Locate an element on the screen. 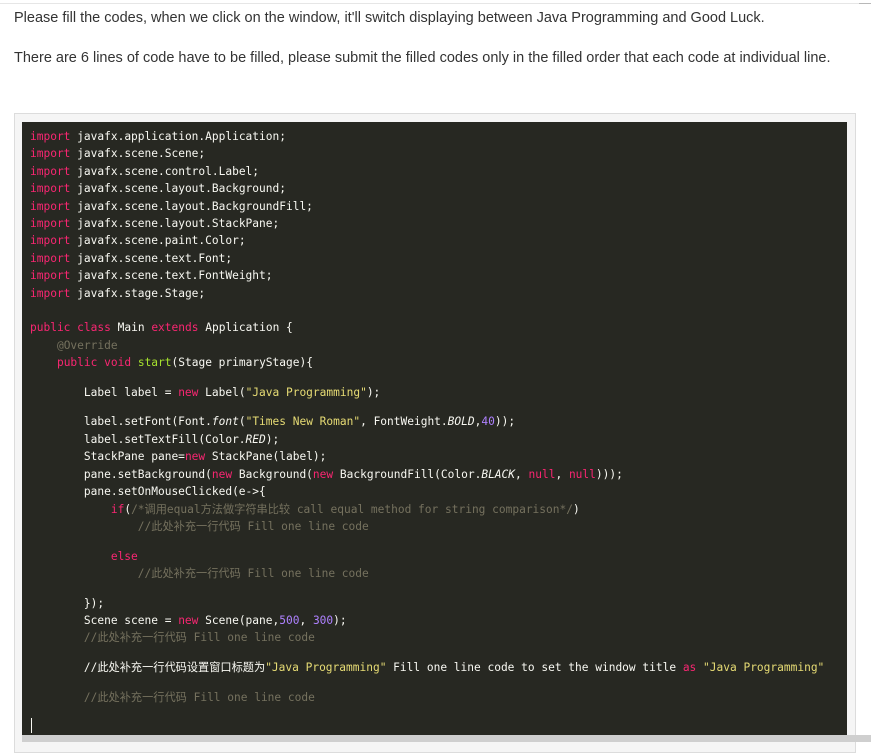  code-line-annotation: @Override is located at coordinates (87, 345).